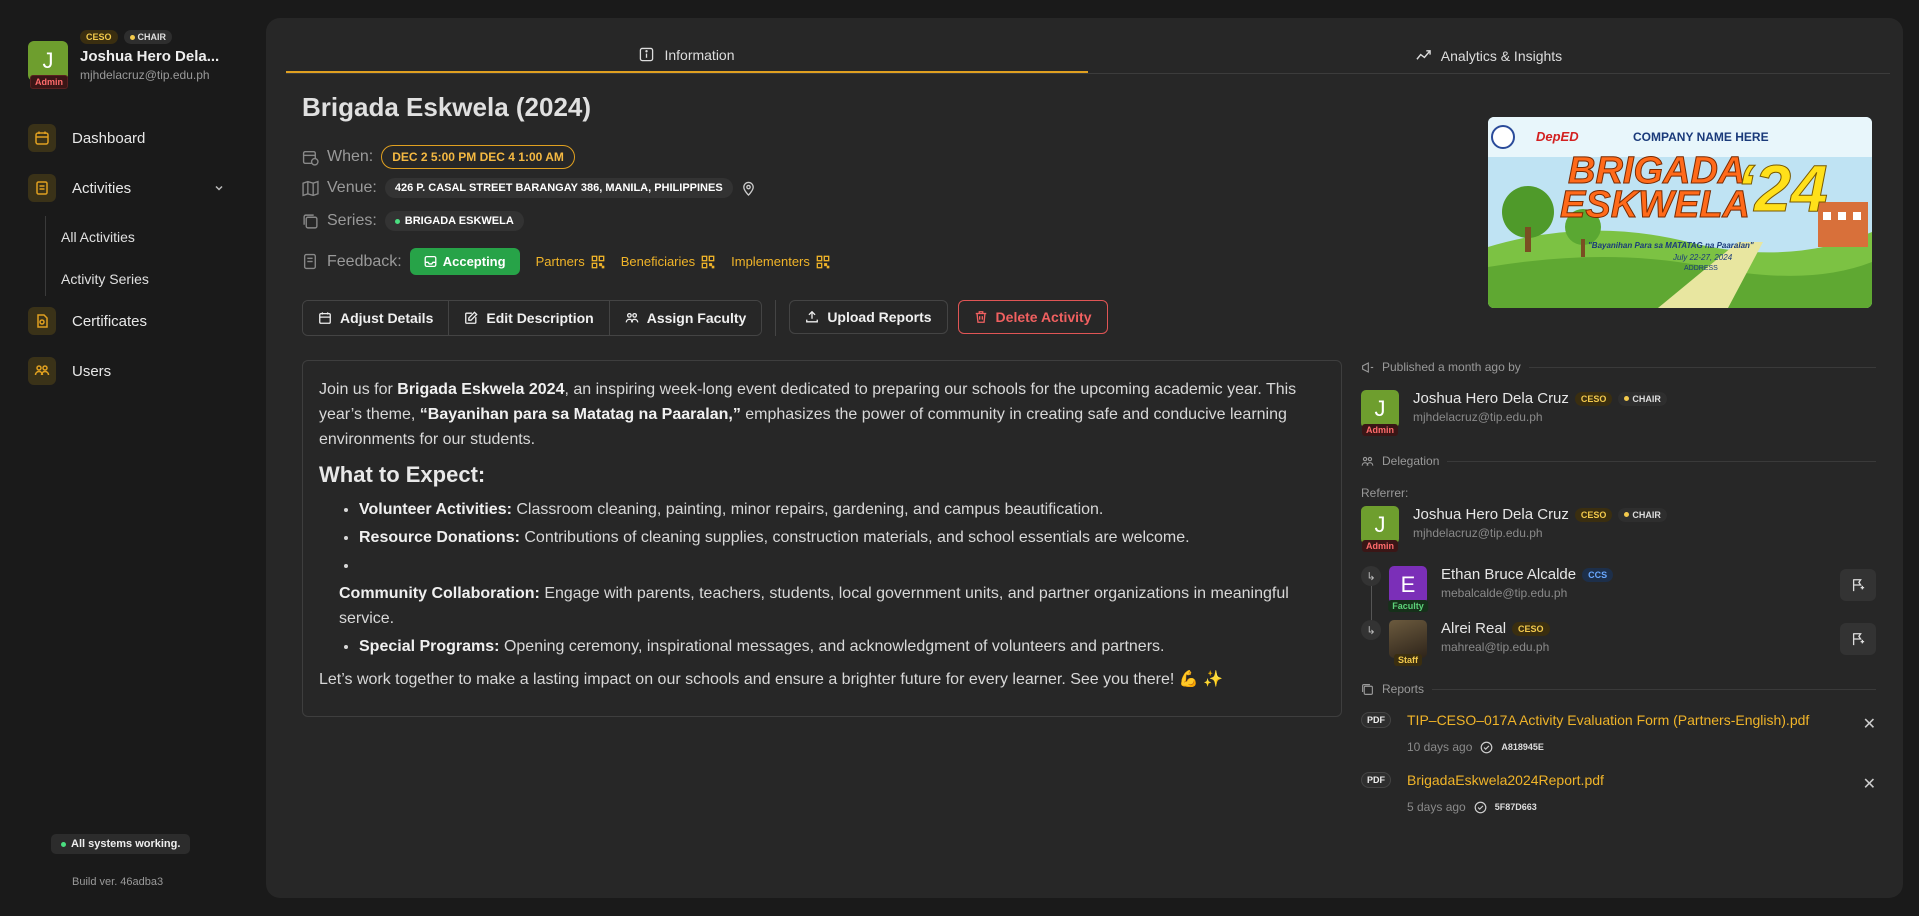 The width and height of the screenshot is (1919, 916). I want to click on chevron-down-icon, so click(219, 188).